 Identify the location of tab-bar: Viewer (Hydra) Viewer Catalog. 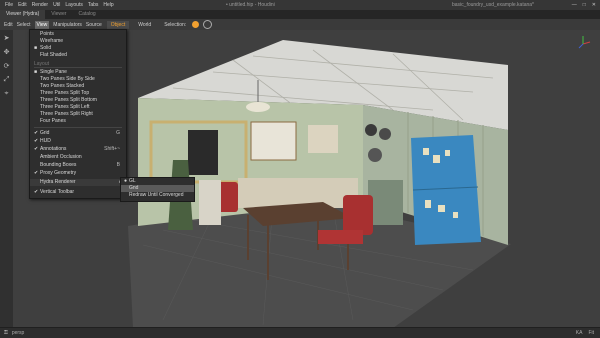
(300, 14).